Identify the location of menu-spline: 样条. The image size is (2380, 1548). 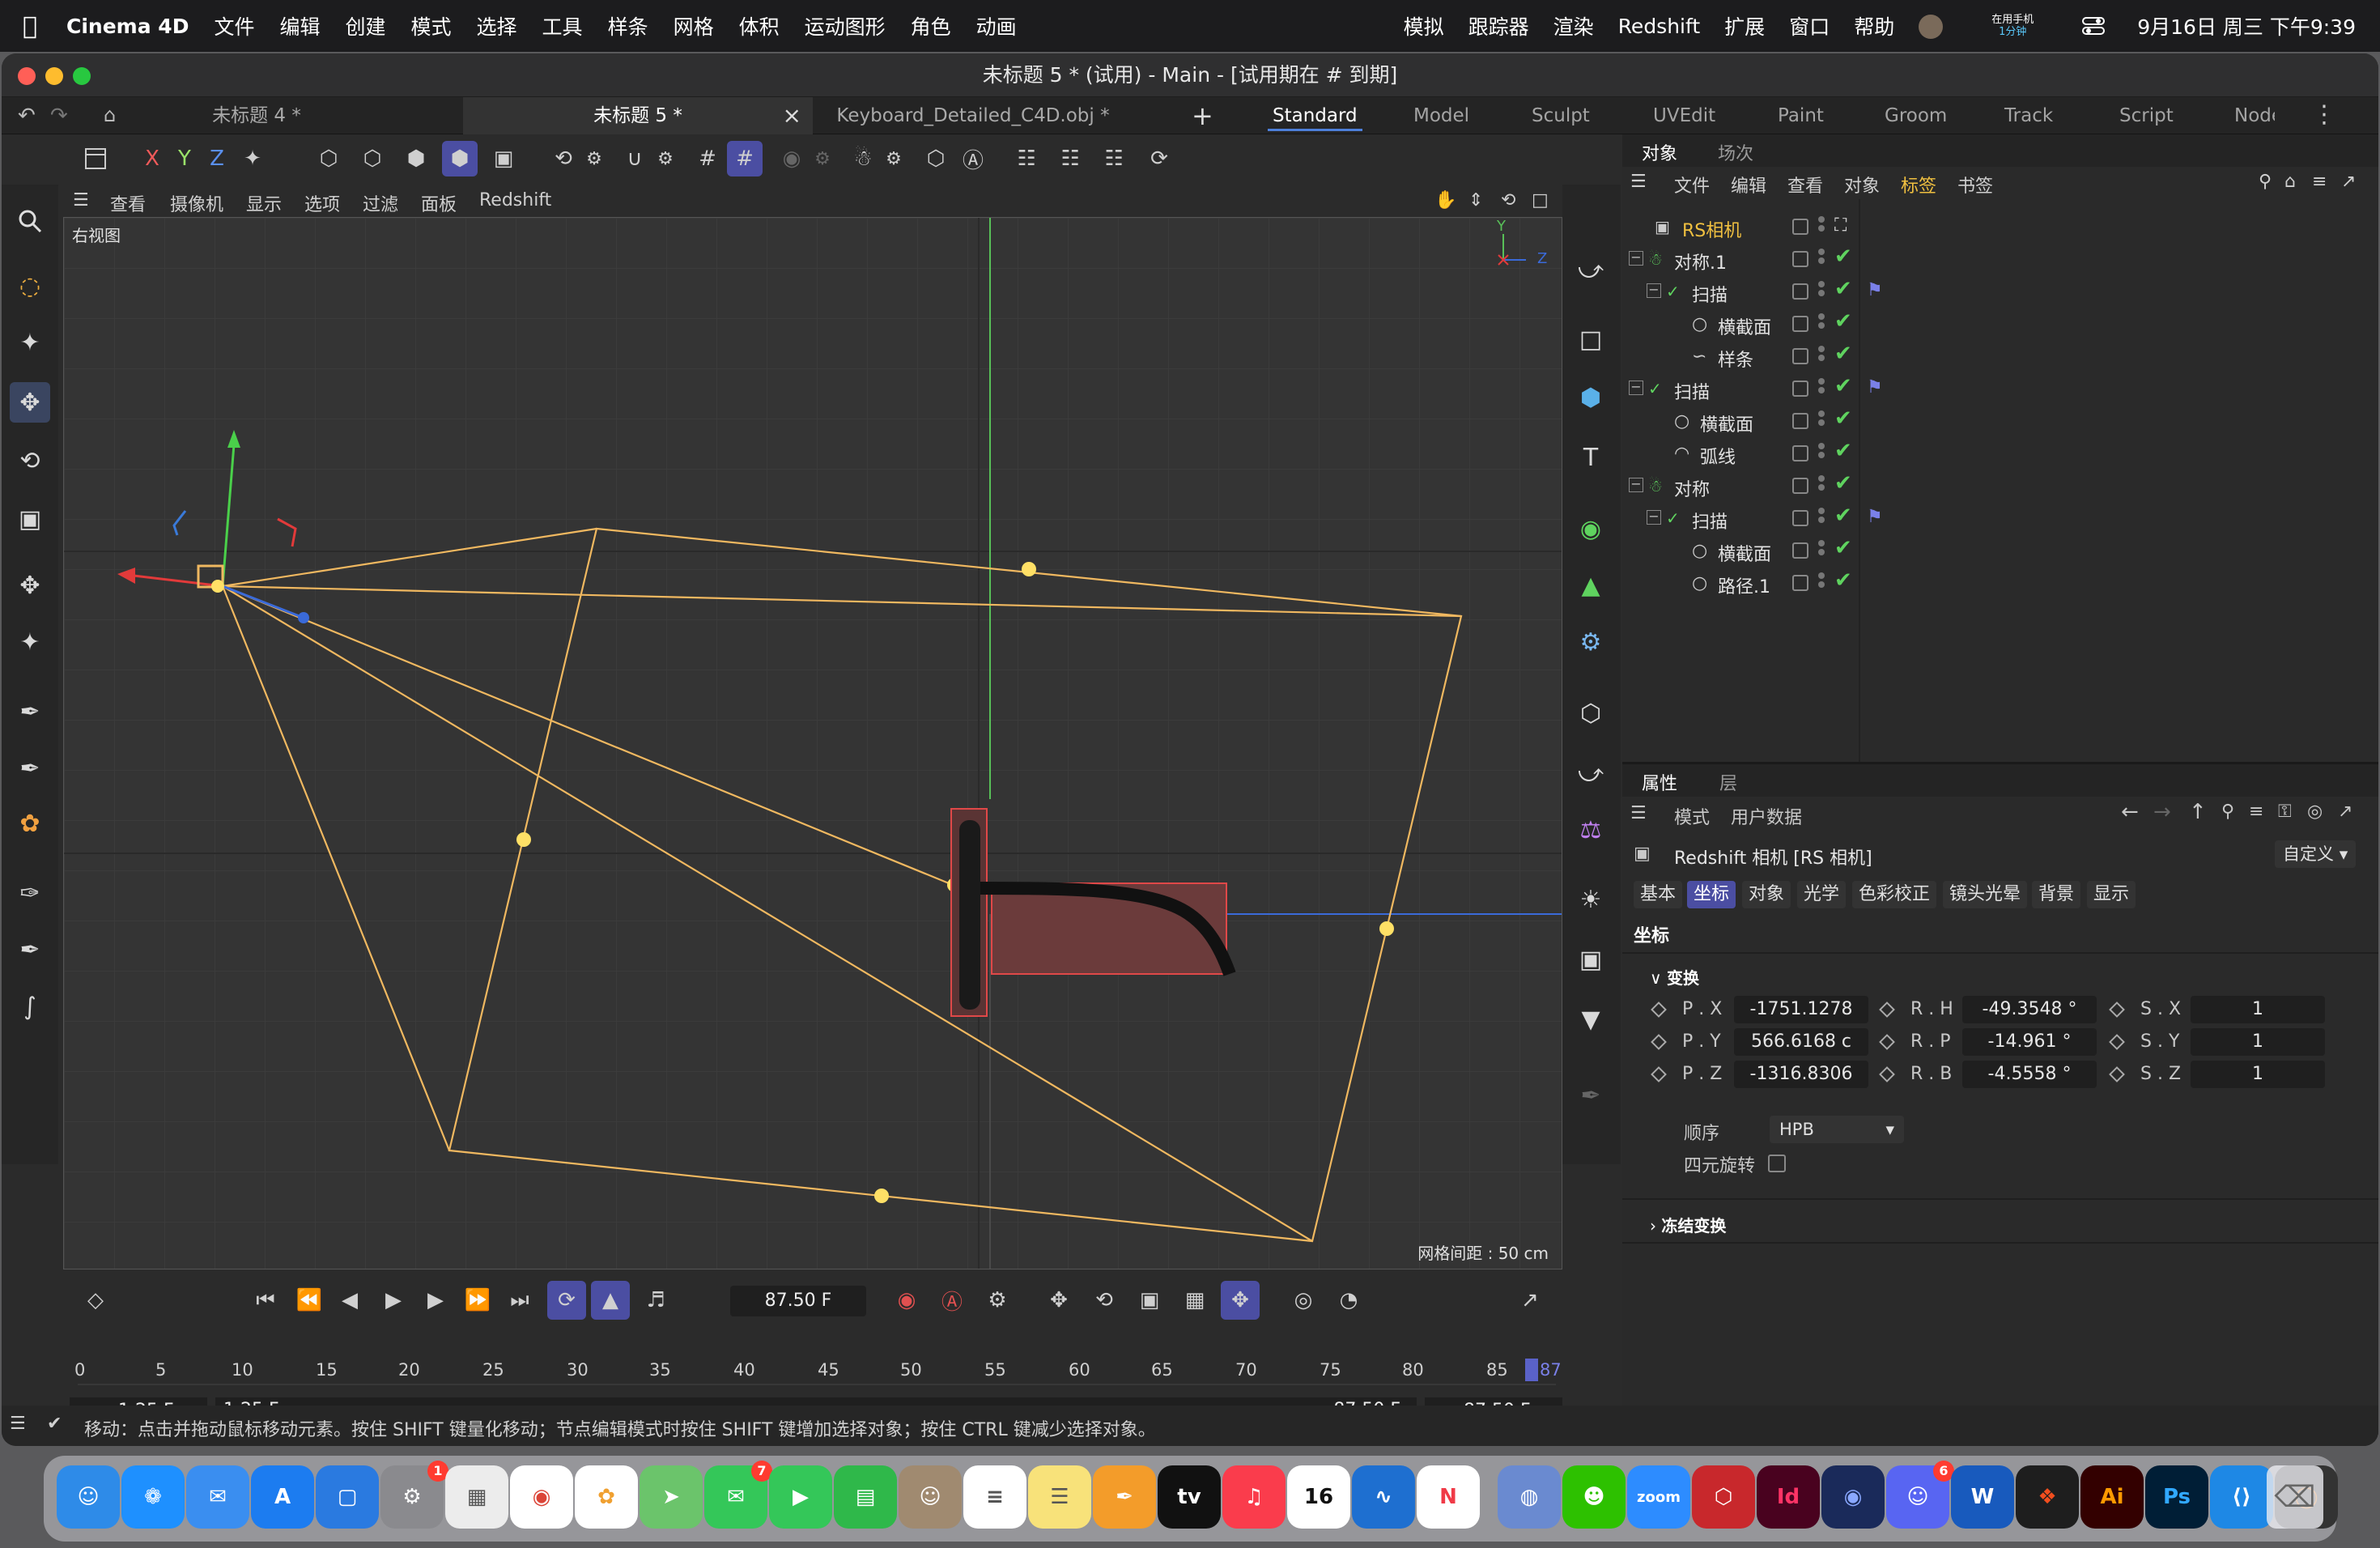
(628, 25).